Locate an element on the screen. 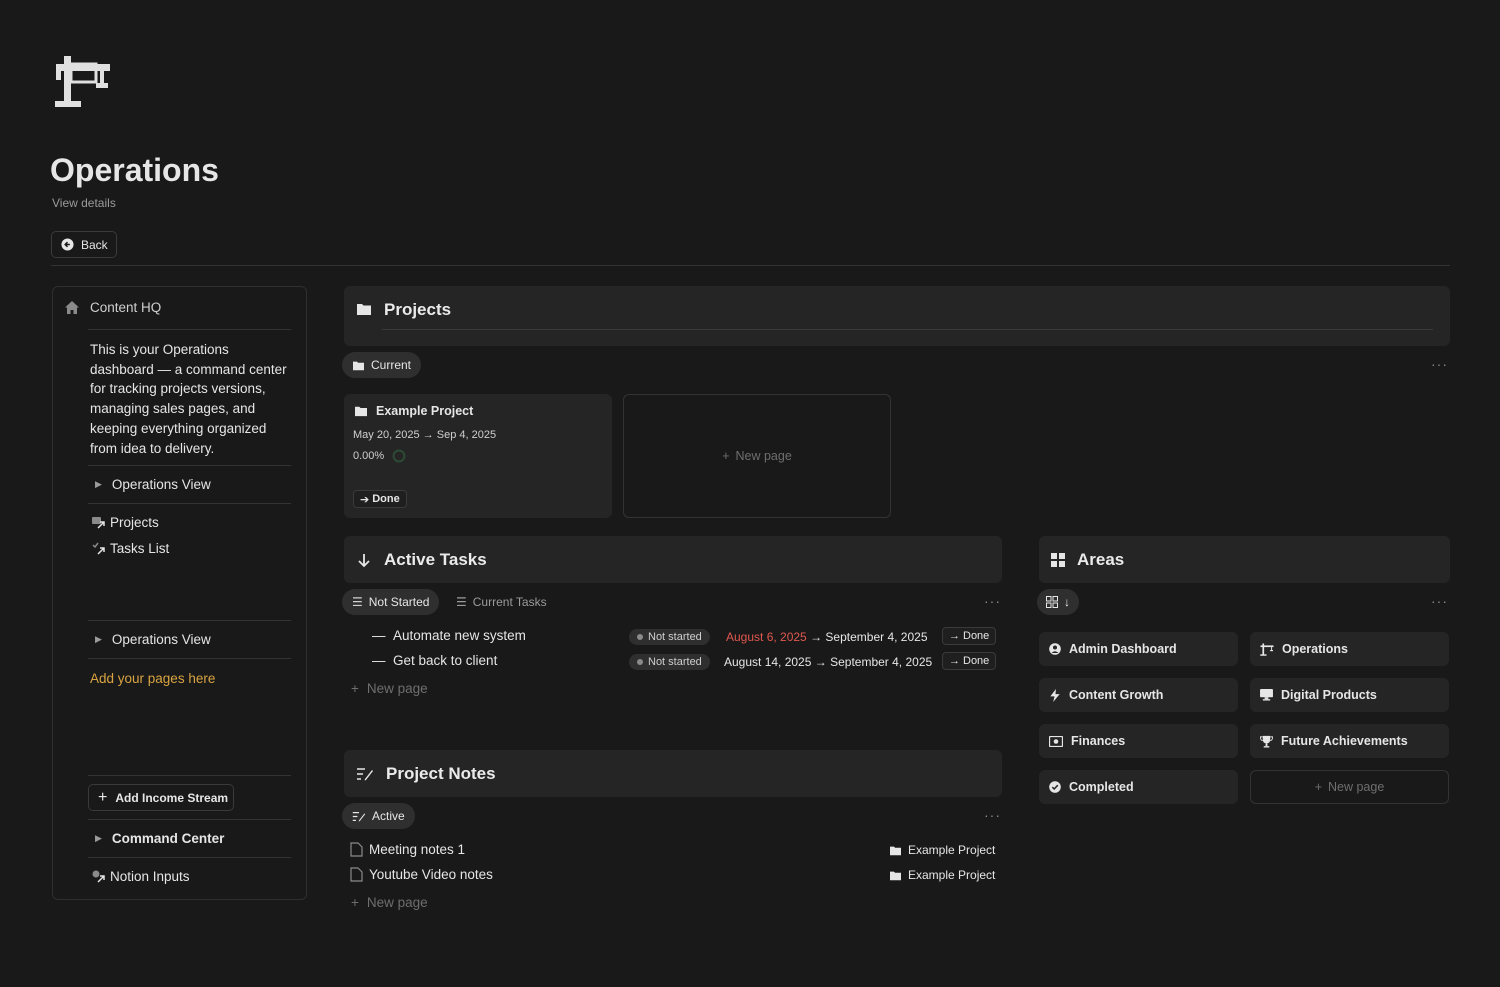 This screenshot has height=987, width=1500. home-icon is located at coordinates (72, 307).